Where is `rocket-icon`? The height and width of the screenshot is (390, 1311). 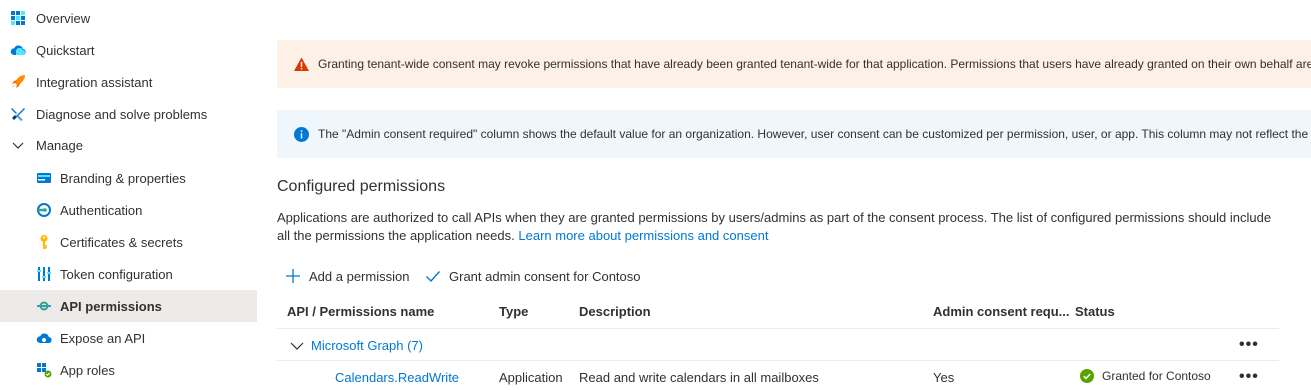 rocket-icon is located at coordinates (18, 82).